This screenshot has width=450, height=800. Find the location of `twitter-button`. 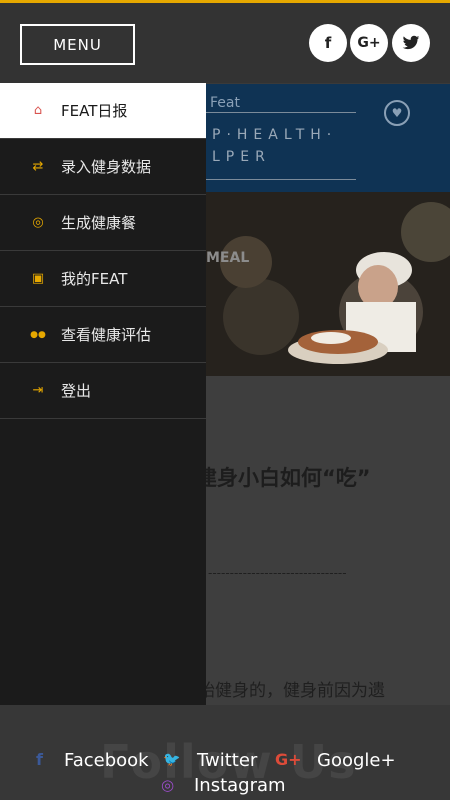

twitter-button is located at coordinates (411, 43).